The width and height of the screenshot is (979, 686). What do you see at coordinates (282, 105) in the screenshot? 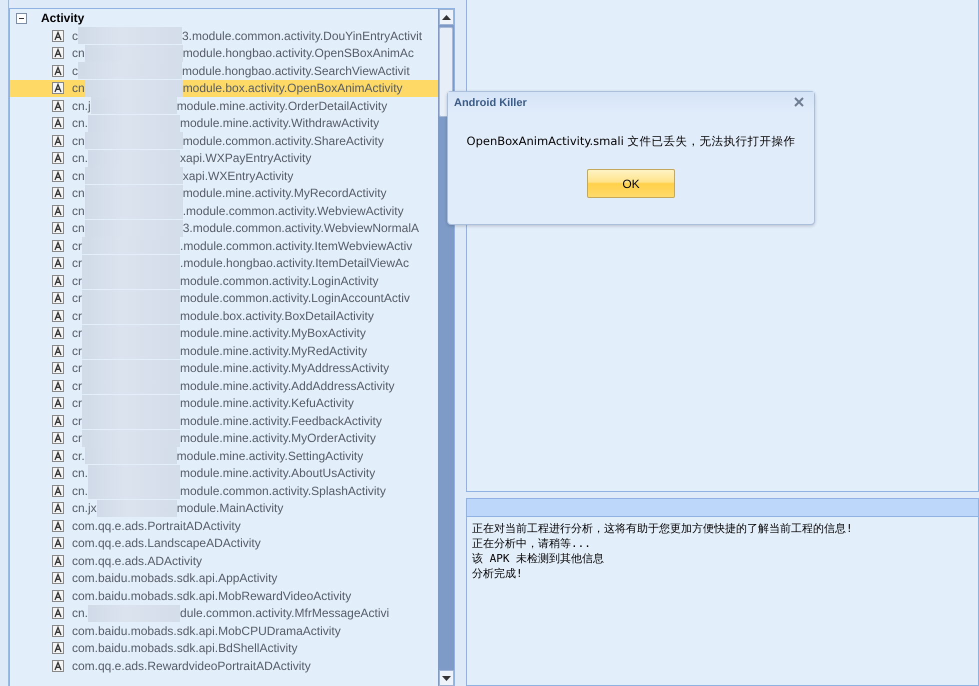
I see `item-label: module.mine.activity.OrderDetailActivity` at bounding box center [282, 105].